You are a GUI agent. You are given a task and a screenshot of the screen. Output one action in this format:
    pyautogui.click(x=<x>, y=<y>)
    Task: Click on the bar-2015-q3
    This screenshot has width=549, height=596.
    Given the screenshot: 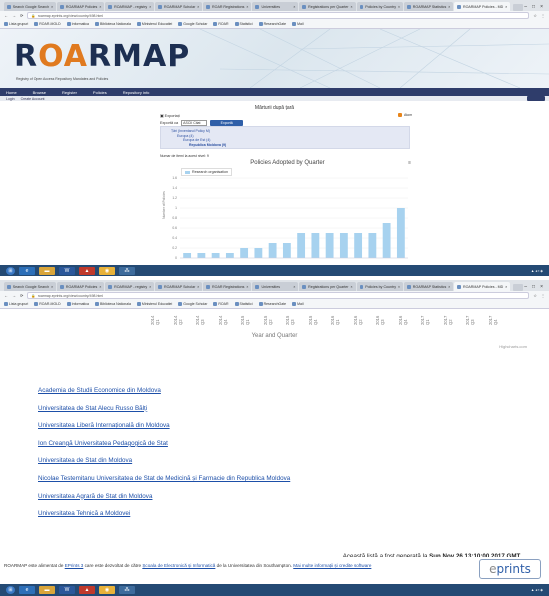 What is the action you would take?
    pyautogui.click(x=272, y=250)
    